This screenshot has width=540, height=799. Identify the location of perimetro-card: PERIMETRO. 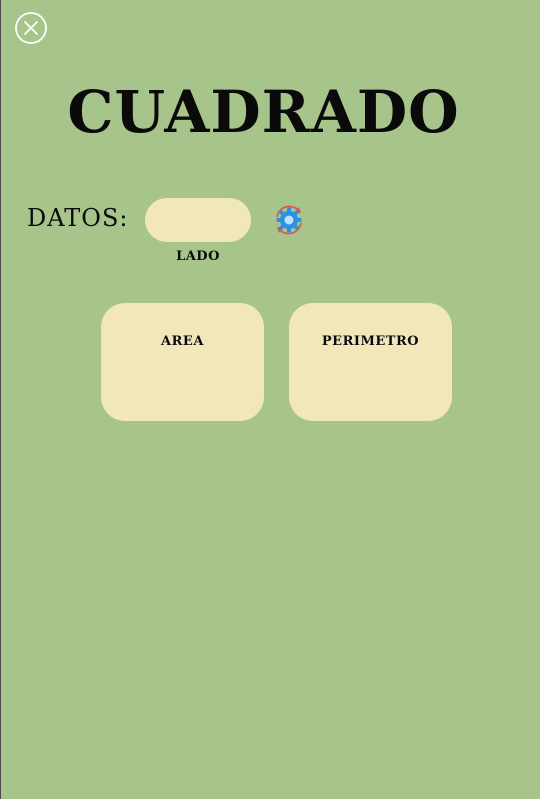
(370, 362).